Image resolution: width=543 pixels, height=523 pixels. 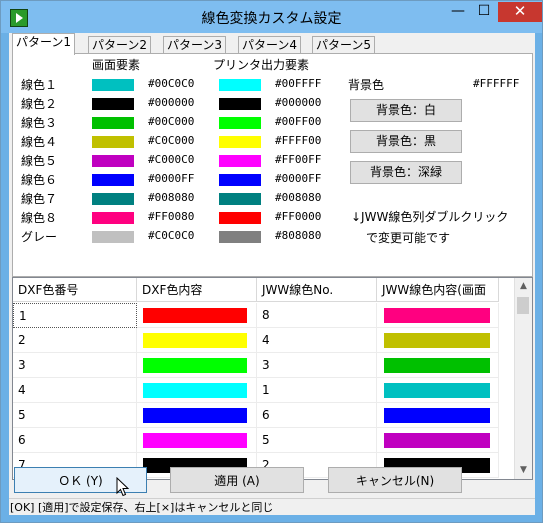 I want to click on printer-color-hex: #FF00FF, so click(x=298, y=159).